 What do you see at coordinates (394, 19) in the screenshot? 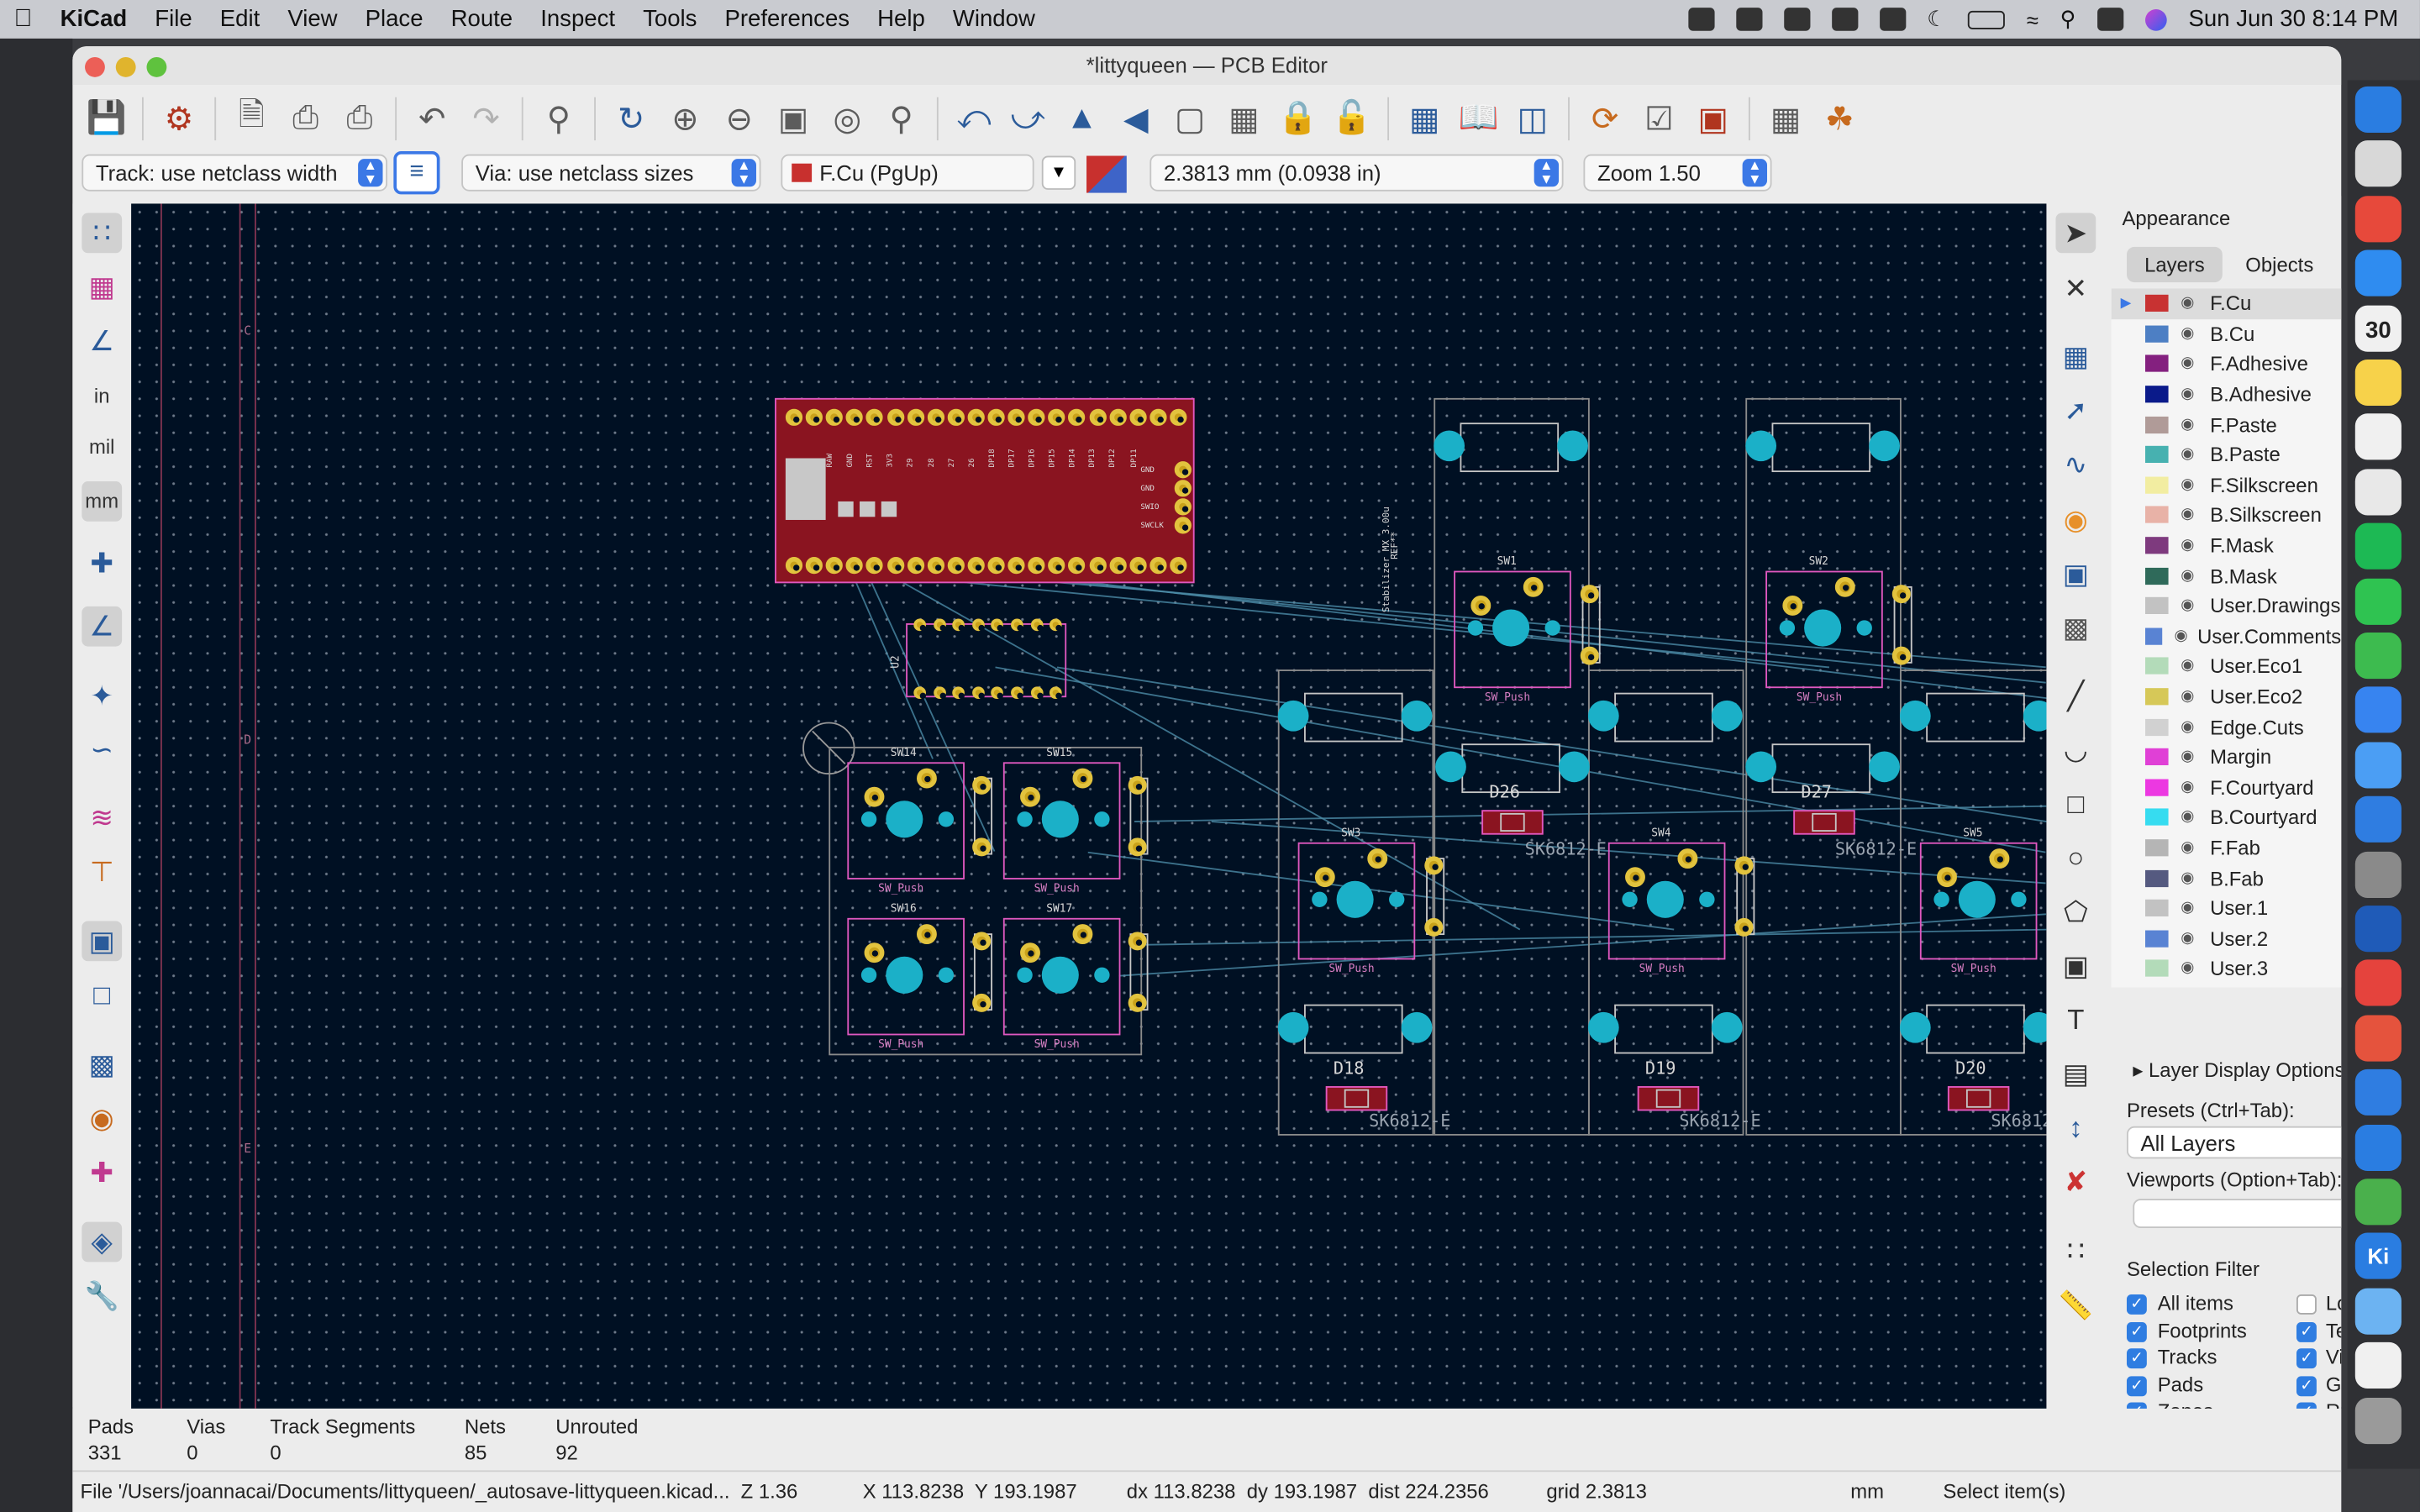
I see `menu-place: Place` at bounding box center [394, 19].